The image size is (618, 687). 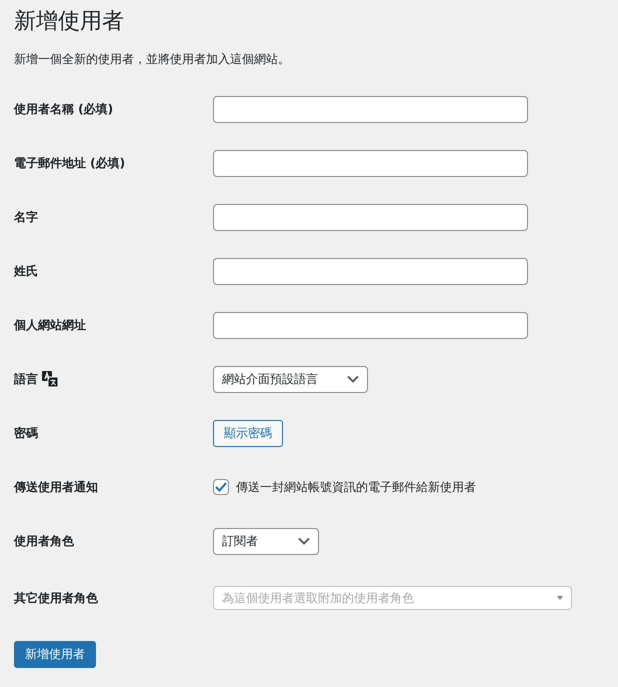 What do you see at coordinates (560, 598) in the screenshot?
I see `caret-icon` at bounding box center [560, 598].